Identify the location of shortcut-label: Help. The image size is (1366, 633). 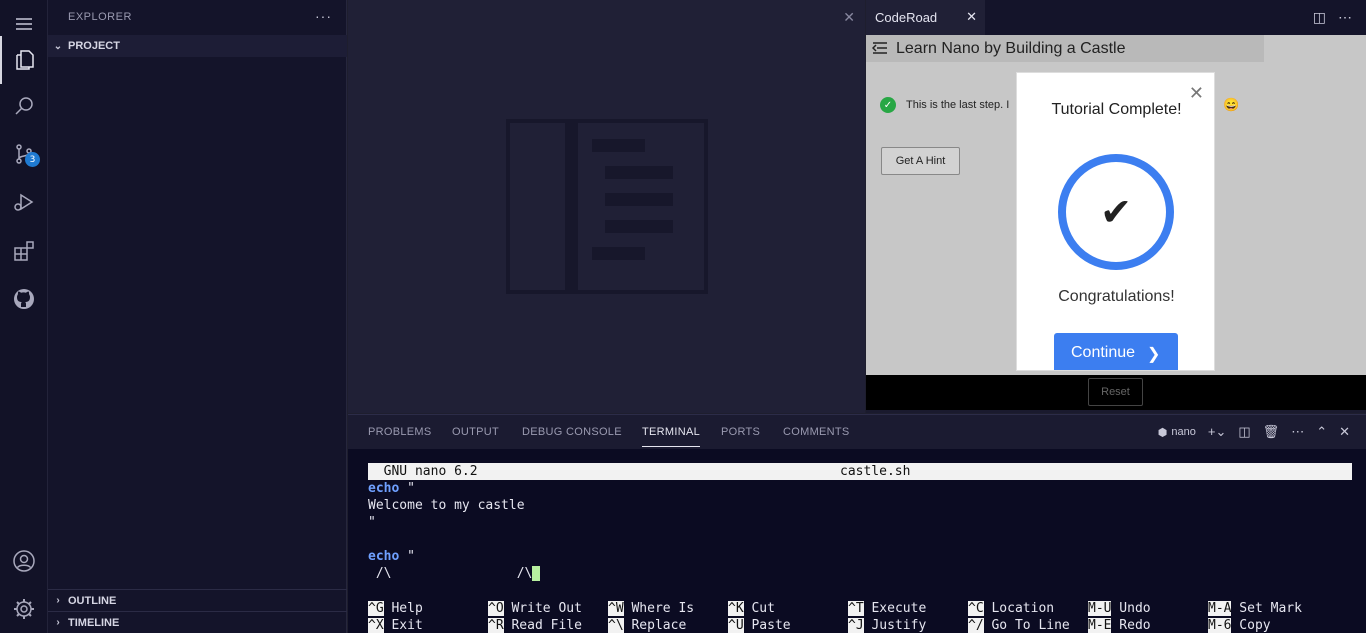
(403, 608).